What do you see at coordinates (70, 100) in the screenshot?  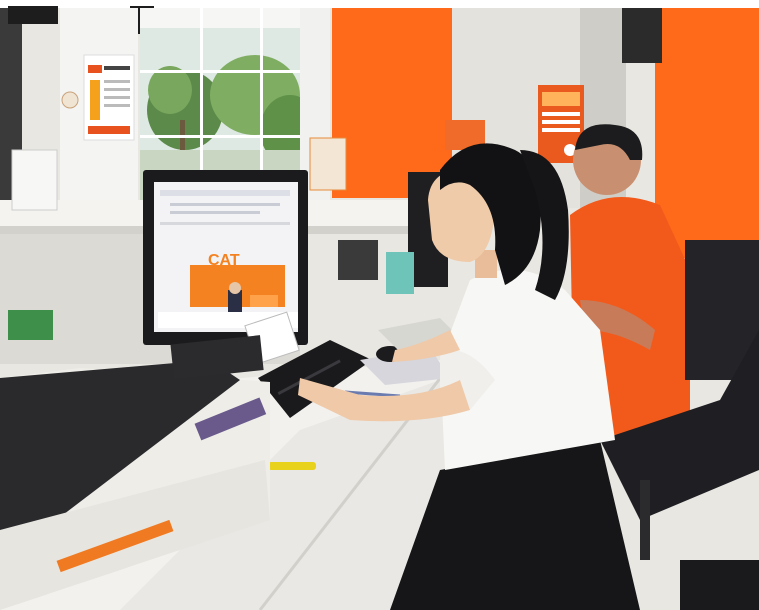 I see `wall-sticker` at bounding box center [70, 100].